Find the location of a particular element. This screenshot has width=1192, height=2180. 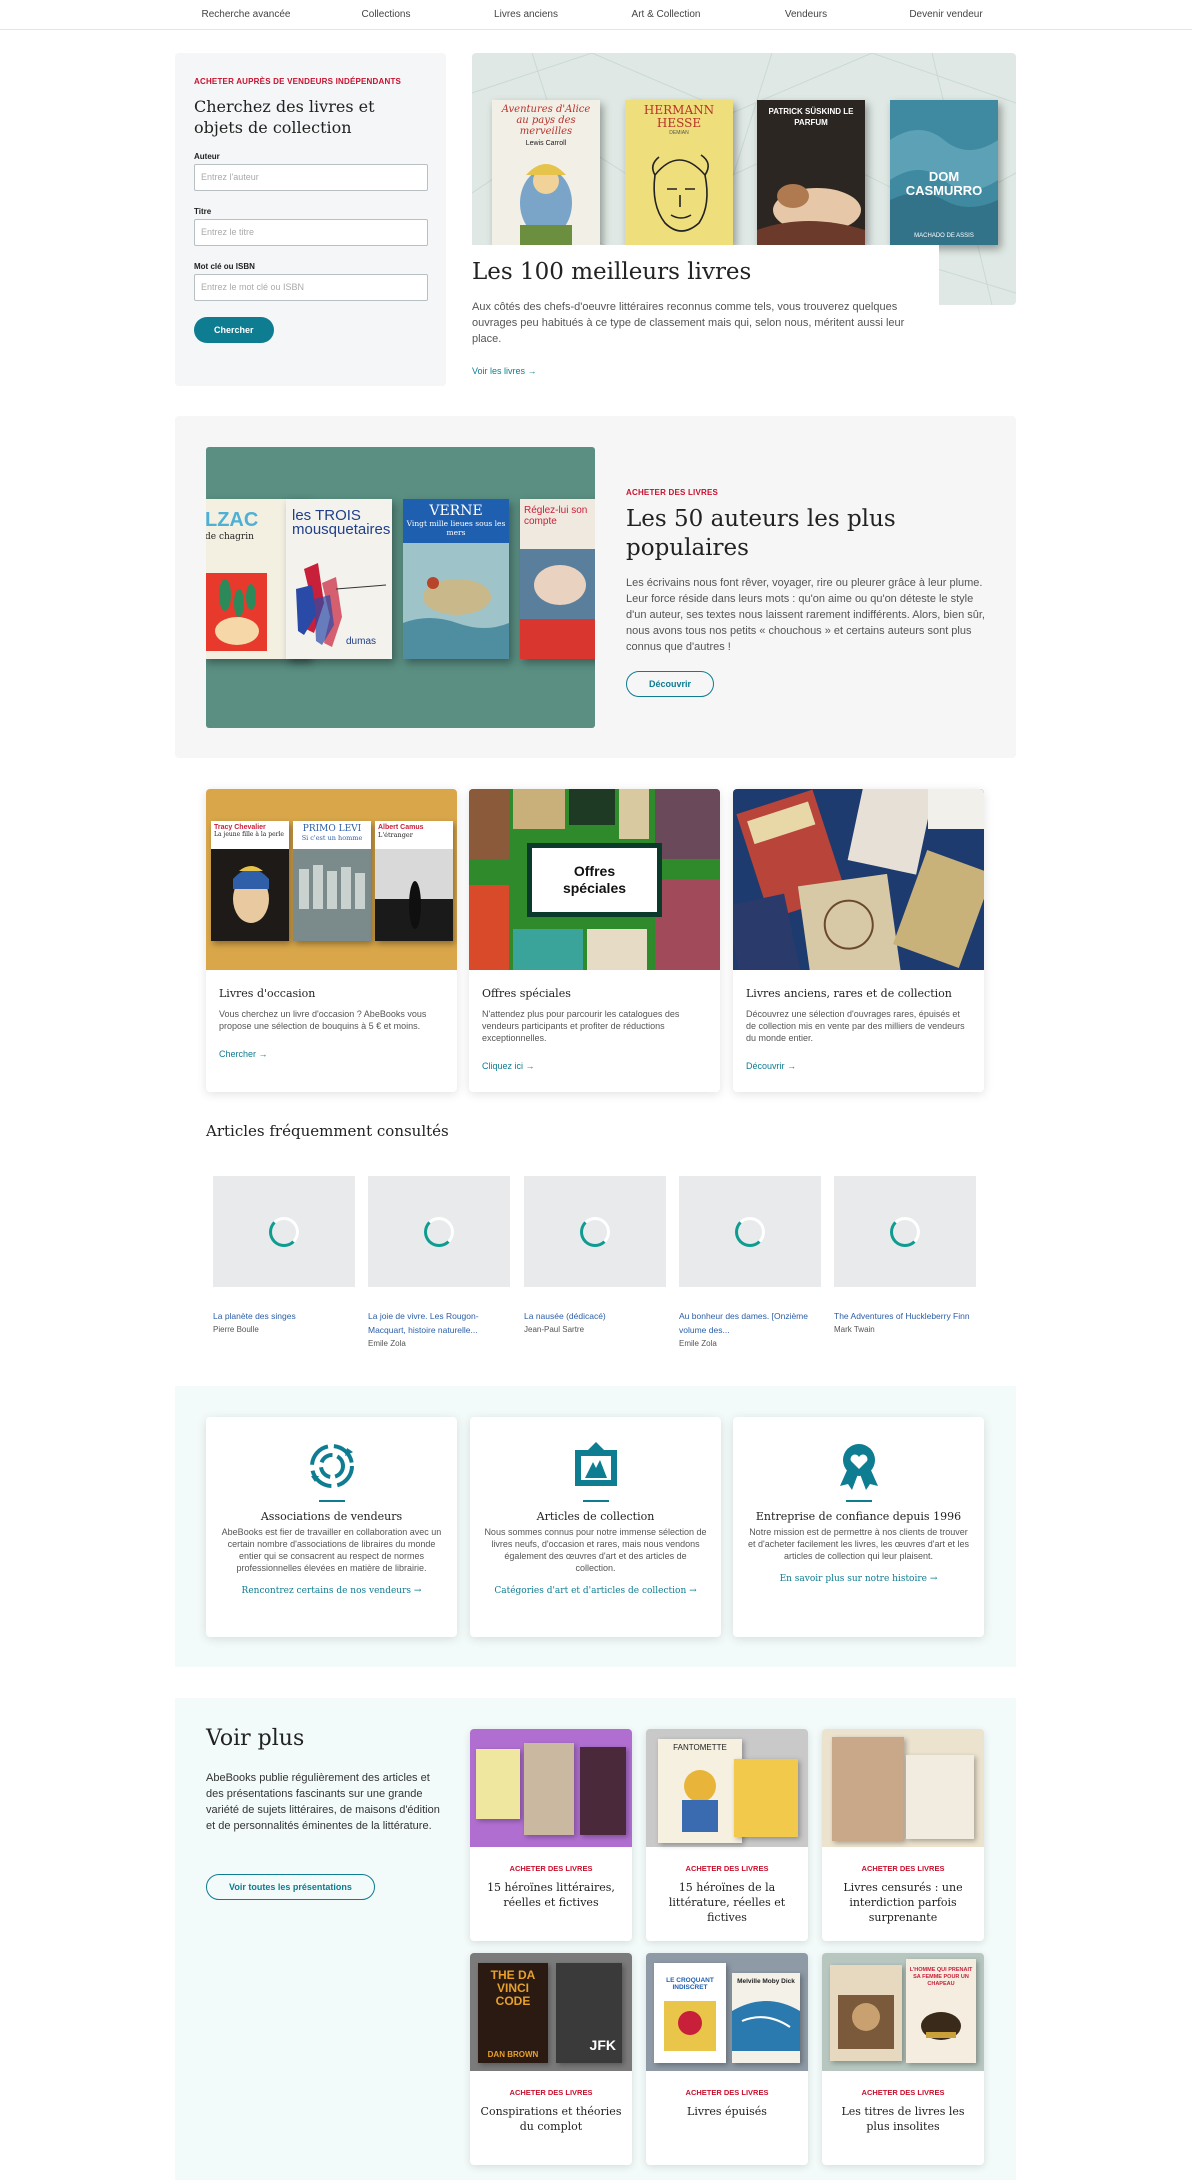

book-verne: VERNE Vingt mille lieues sous les mers is located at coordinates (456, 579).